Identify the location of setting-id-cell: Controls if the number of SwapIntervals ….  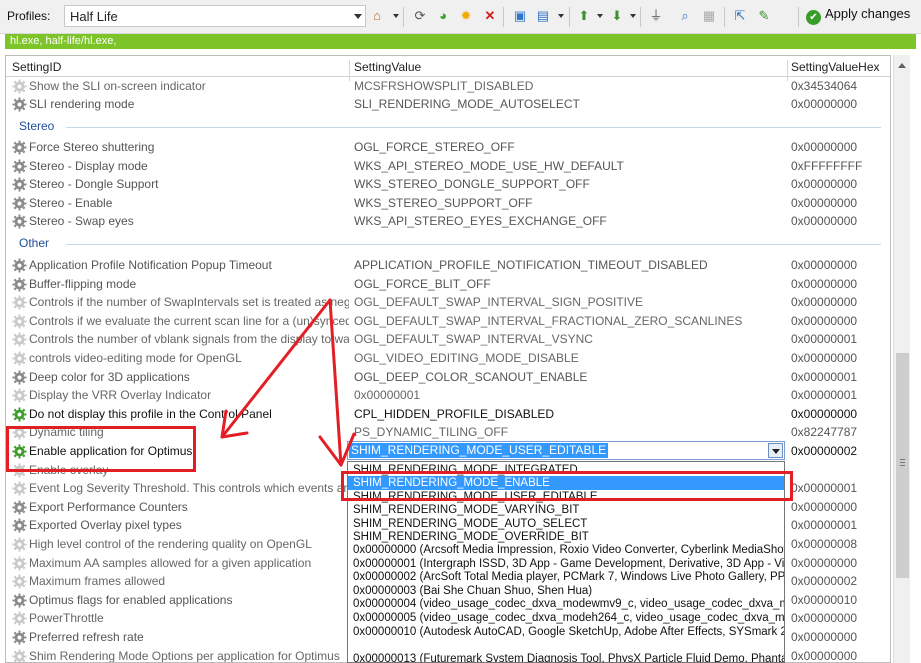
(189, 302).